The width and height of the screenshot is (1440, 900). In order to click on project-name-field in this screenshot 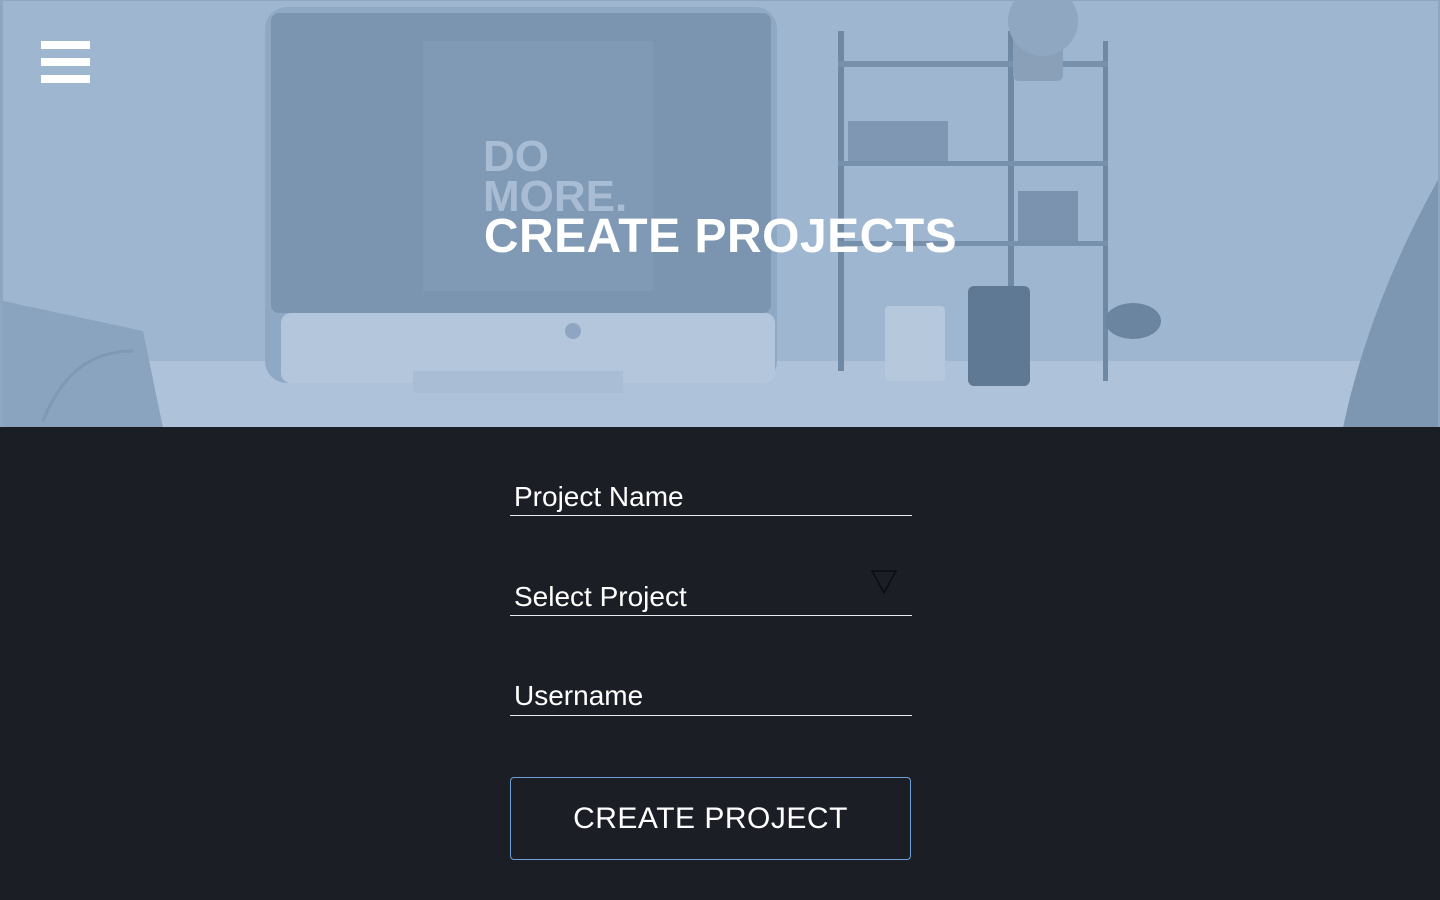, I will do `click(711, 497)`.